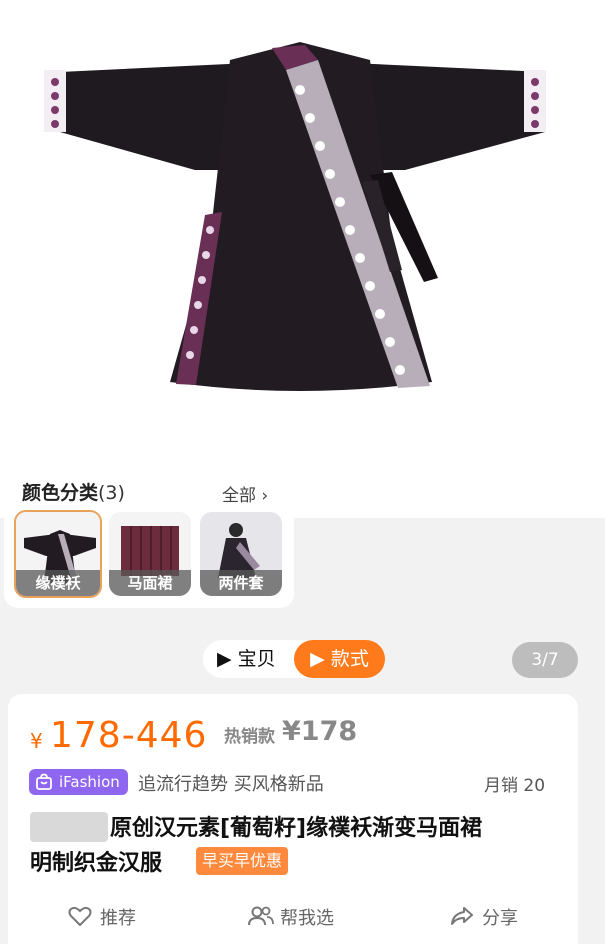  I want to click on tab-item-view: ▶ 宝贝, so click(246, 659).